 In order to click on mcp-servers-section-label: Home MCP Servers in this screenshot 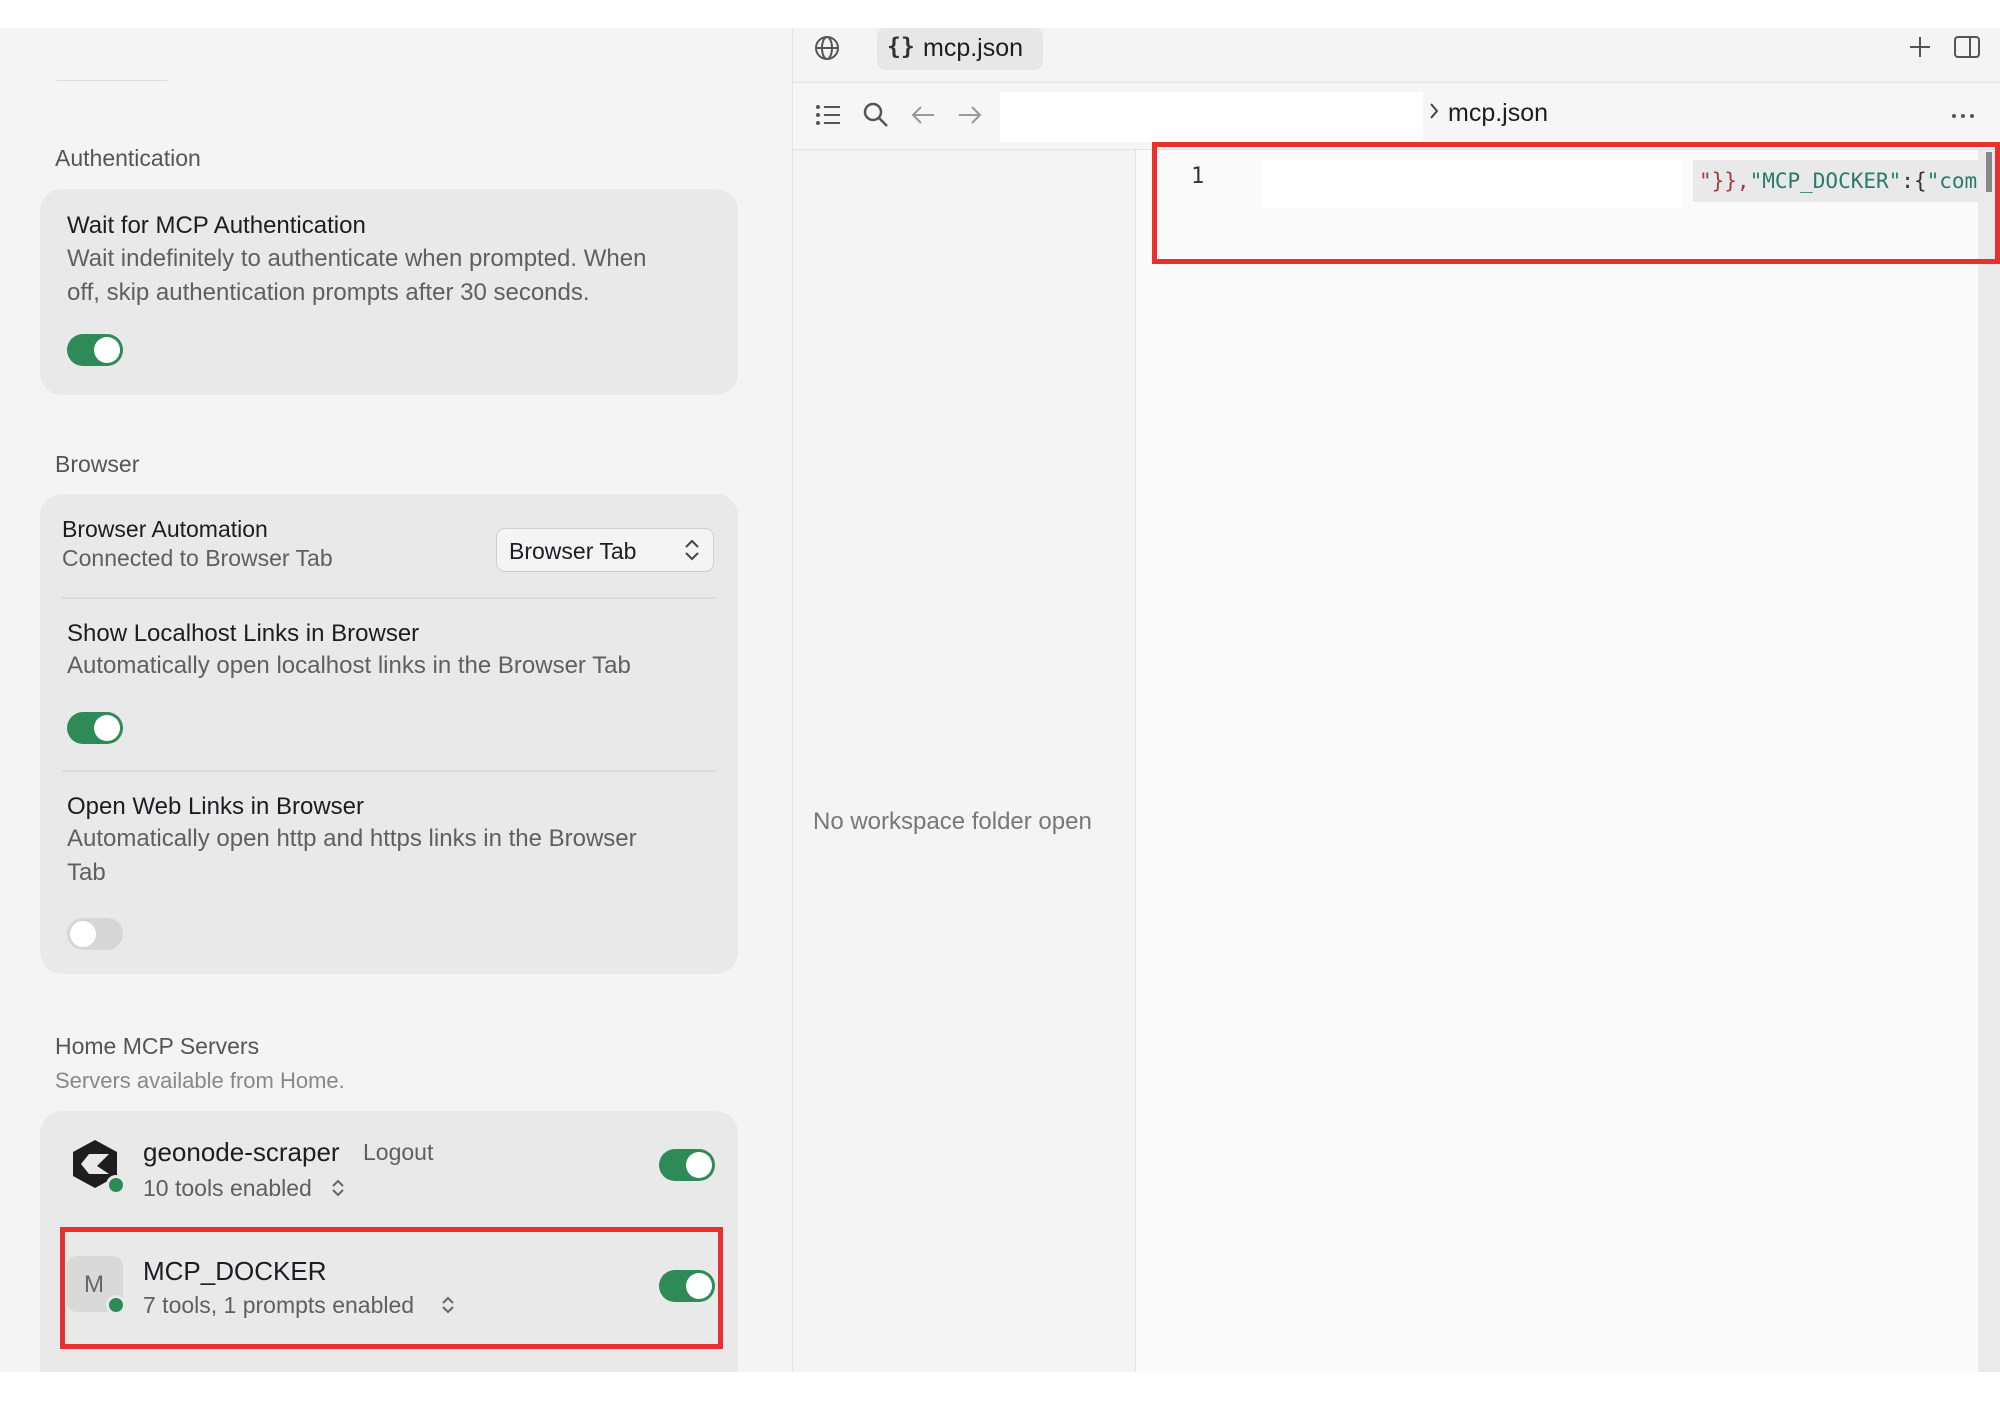, I will do `click(157, 1046)`.